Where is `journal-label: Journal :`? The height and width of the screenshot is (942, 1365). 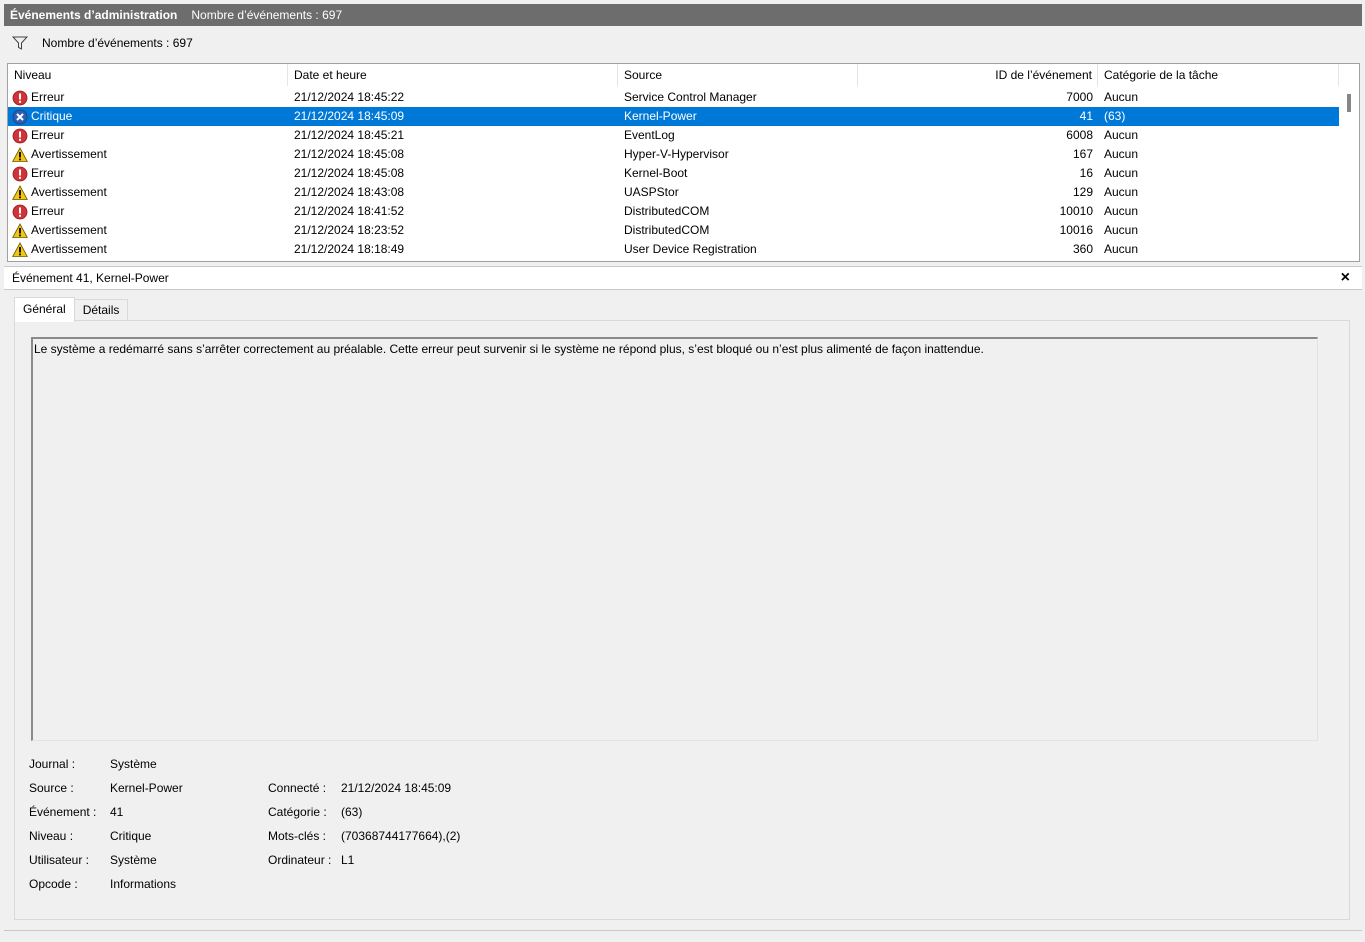 journal-label: Journal : is located at coordinates (52, 764).